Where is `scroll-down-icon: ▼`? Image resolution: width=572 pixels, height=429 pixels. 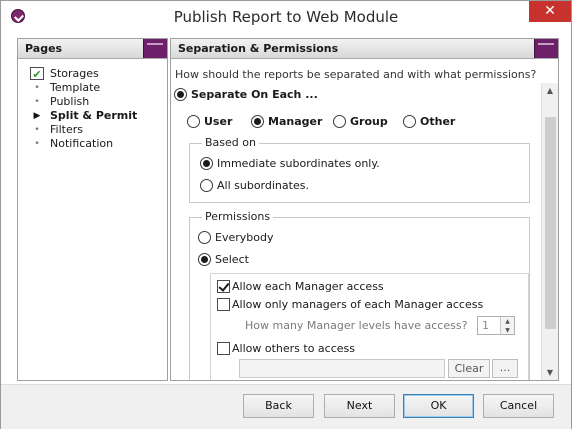 scroll-down-icon: ▼ is located at coordinates (550, 372).